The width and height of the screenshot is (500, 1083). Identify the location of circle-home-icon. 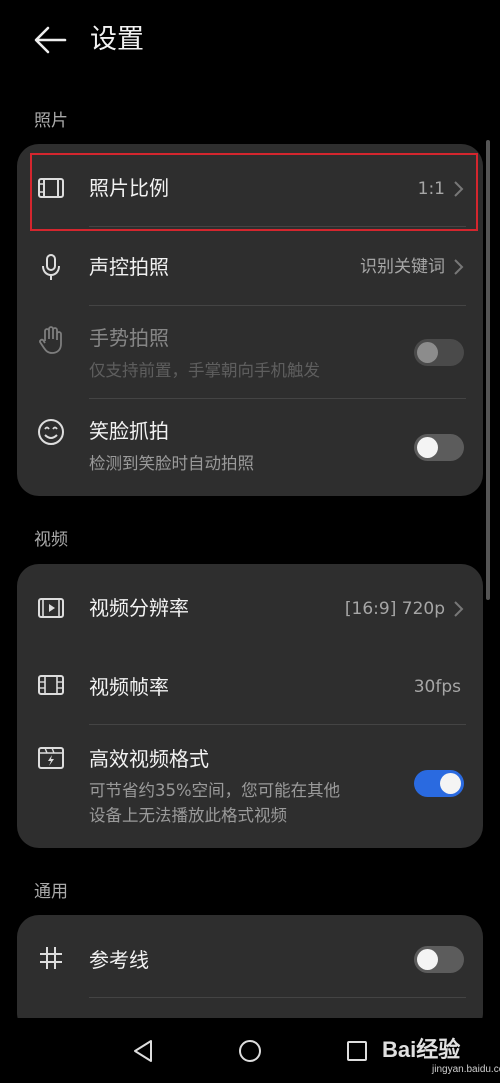
(250, 1051).